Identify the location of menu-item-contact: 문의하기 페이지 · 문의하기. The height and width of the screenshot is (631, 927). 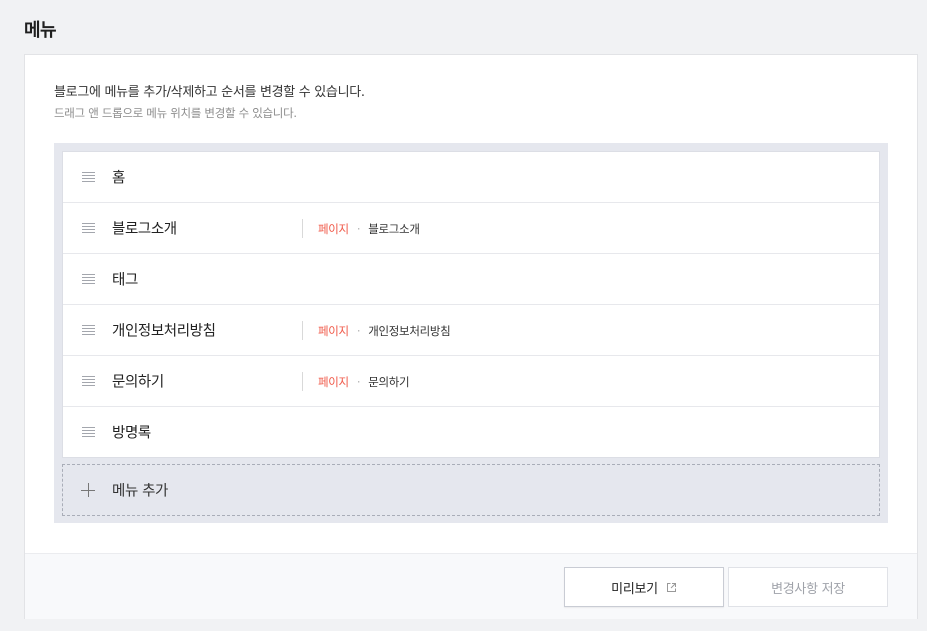
(471, 380).